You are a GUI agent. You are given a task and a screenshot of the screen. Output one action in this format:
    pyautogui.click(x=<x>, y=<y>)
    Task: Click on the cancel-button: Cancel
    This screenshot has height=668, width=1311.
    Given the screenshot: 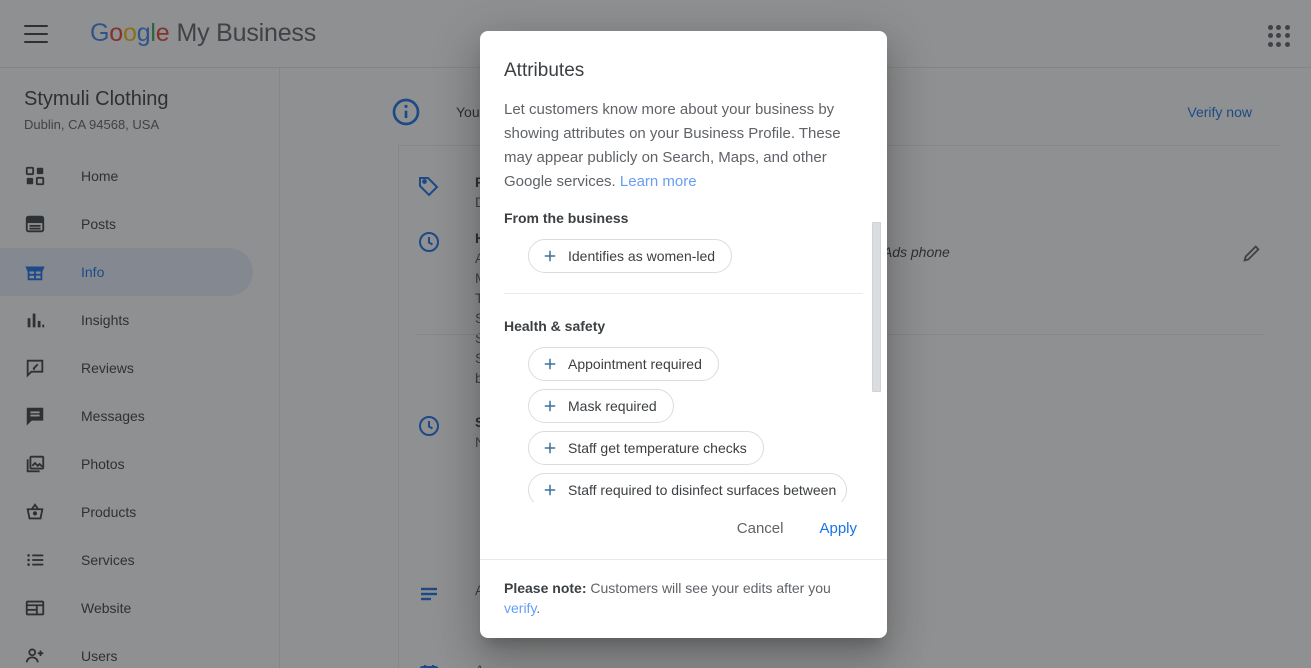 What is the action you would take?
    pyautogui.click(x=760, y=528)
    